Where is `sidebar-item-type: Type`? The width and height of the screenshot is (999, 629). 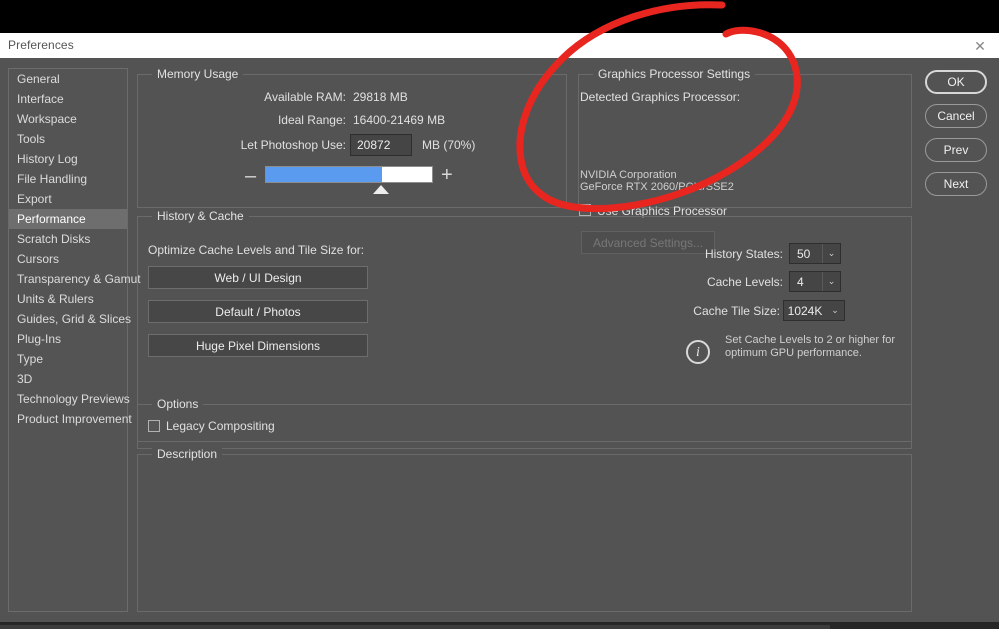 sidebar-item-type: Type is located at coordinates (68, 359).